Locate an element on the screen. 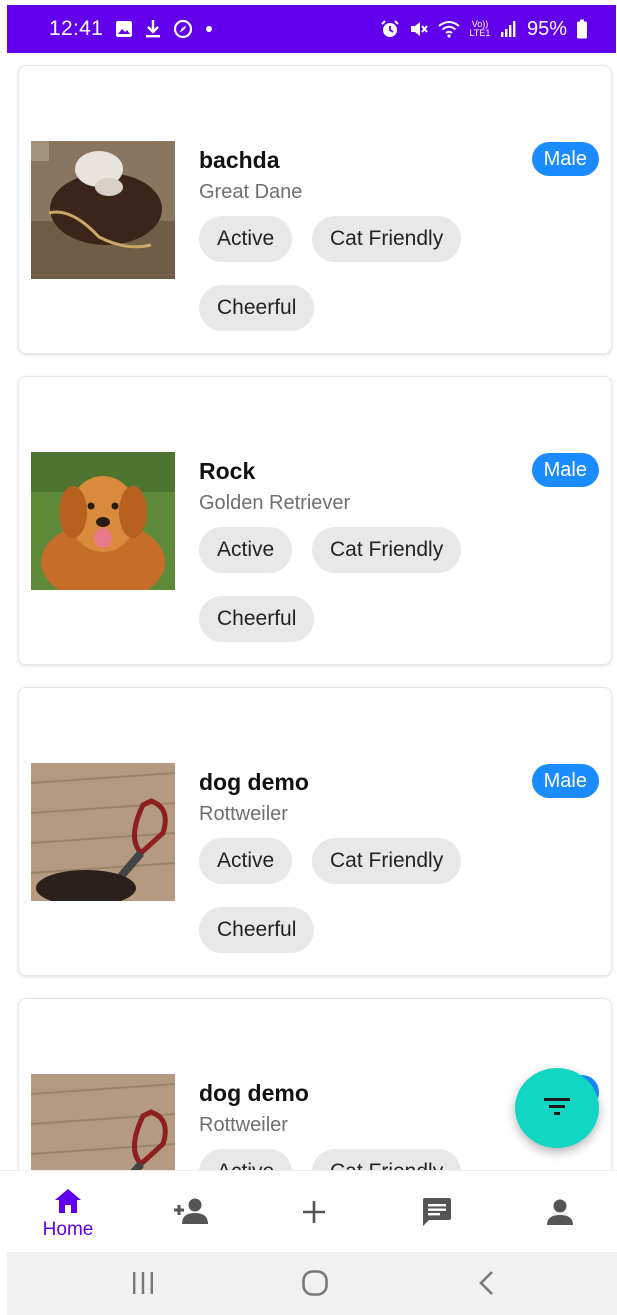 The image size is (617, 1315). nav-add-friend is located at coordinates (191, 1212).